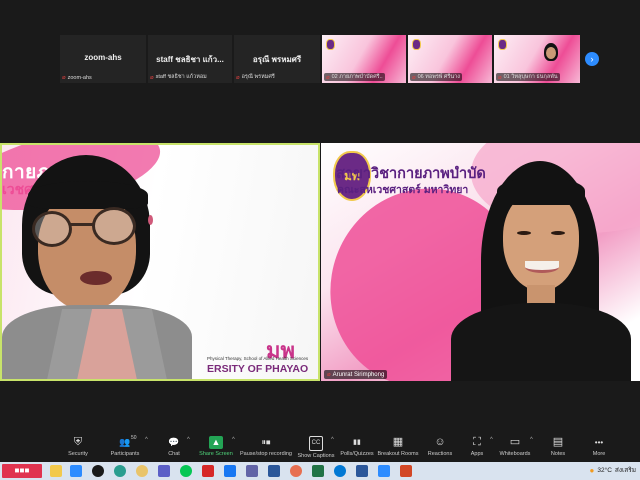  What do you see at coordinates (528, 77) in the screenshot?
I see `thumbnail-label: ⌀ 01 วิทลุบุษกา ธนกุลพัน` at bounding box center [528, 77].